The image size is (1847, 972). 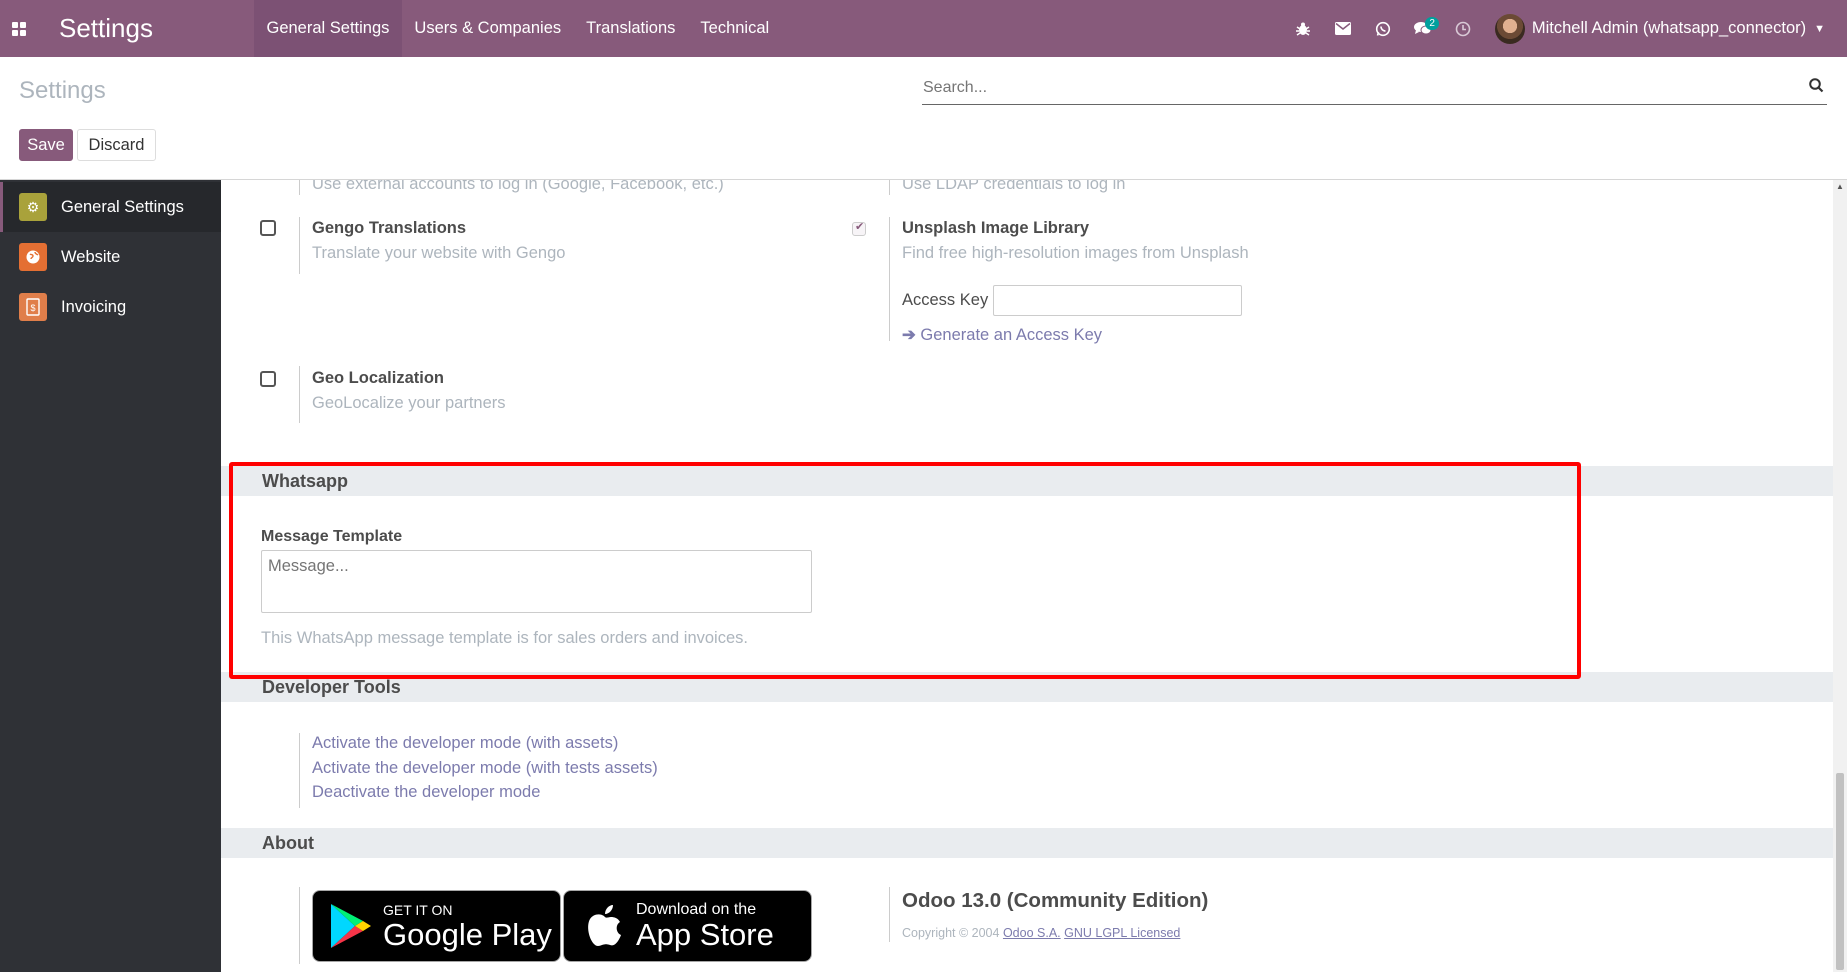 I want to click on sidebar-item-website: Website, so click(x=110, y=257).